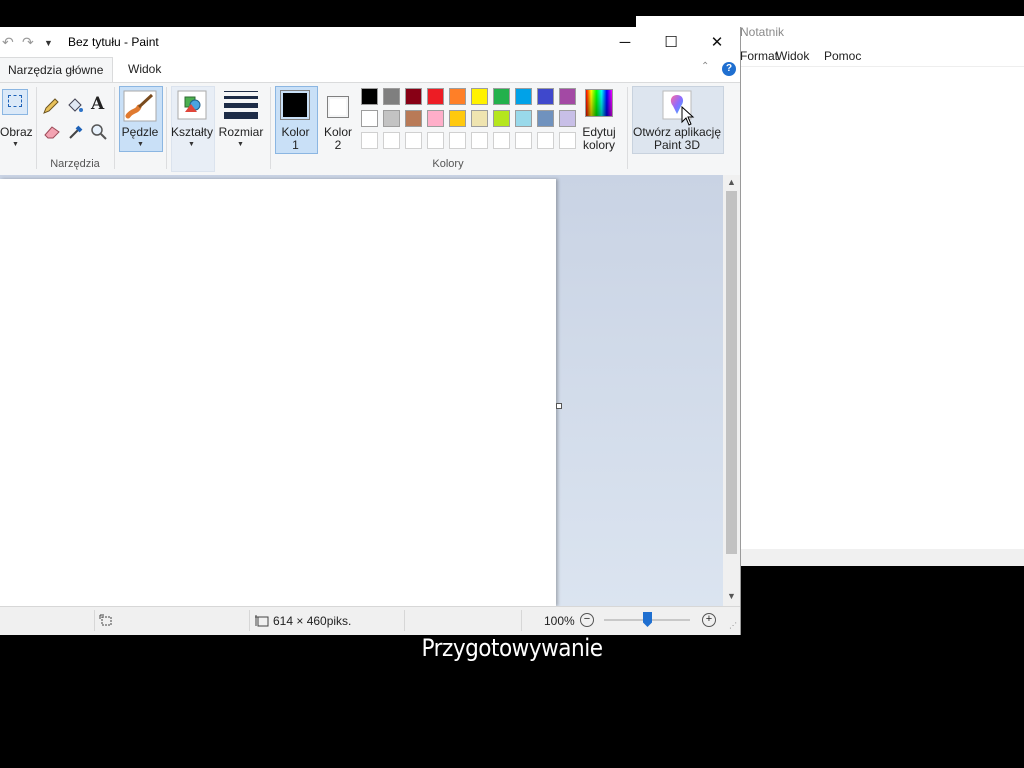  Describe the element at coordinates (97, 104) in the screenshot. I see `text-icon: A` at that location.